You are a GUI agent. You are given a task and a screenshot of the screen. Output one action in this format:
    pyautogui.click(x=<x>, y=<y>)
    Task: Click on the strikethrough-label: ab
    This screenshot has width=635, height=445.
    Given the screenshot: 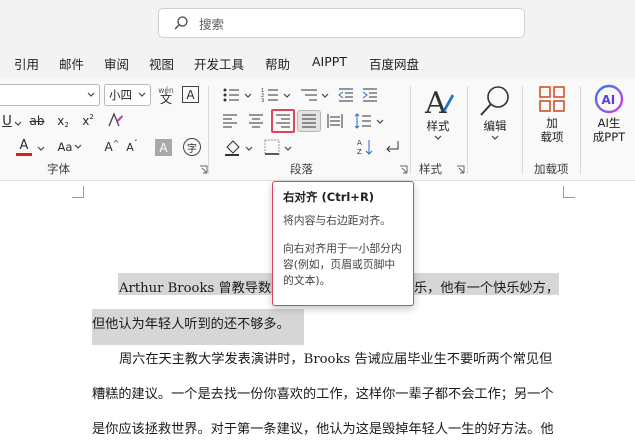 What is the action you would take?
    pyautogui.click(x=37, y=121)
    